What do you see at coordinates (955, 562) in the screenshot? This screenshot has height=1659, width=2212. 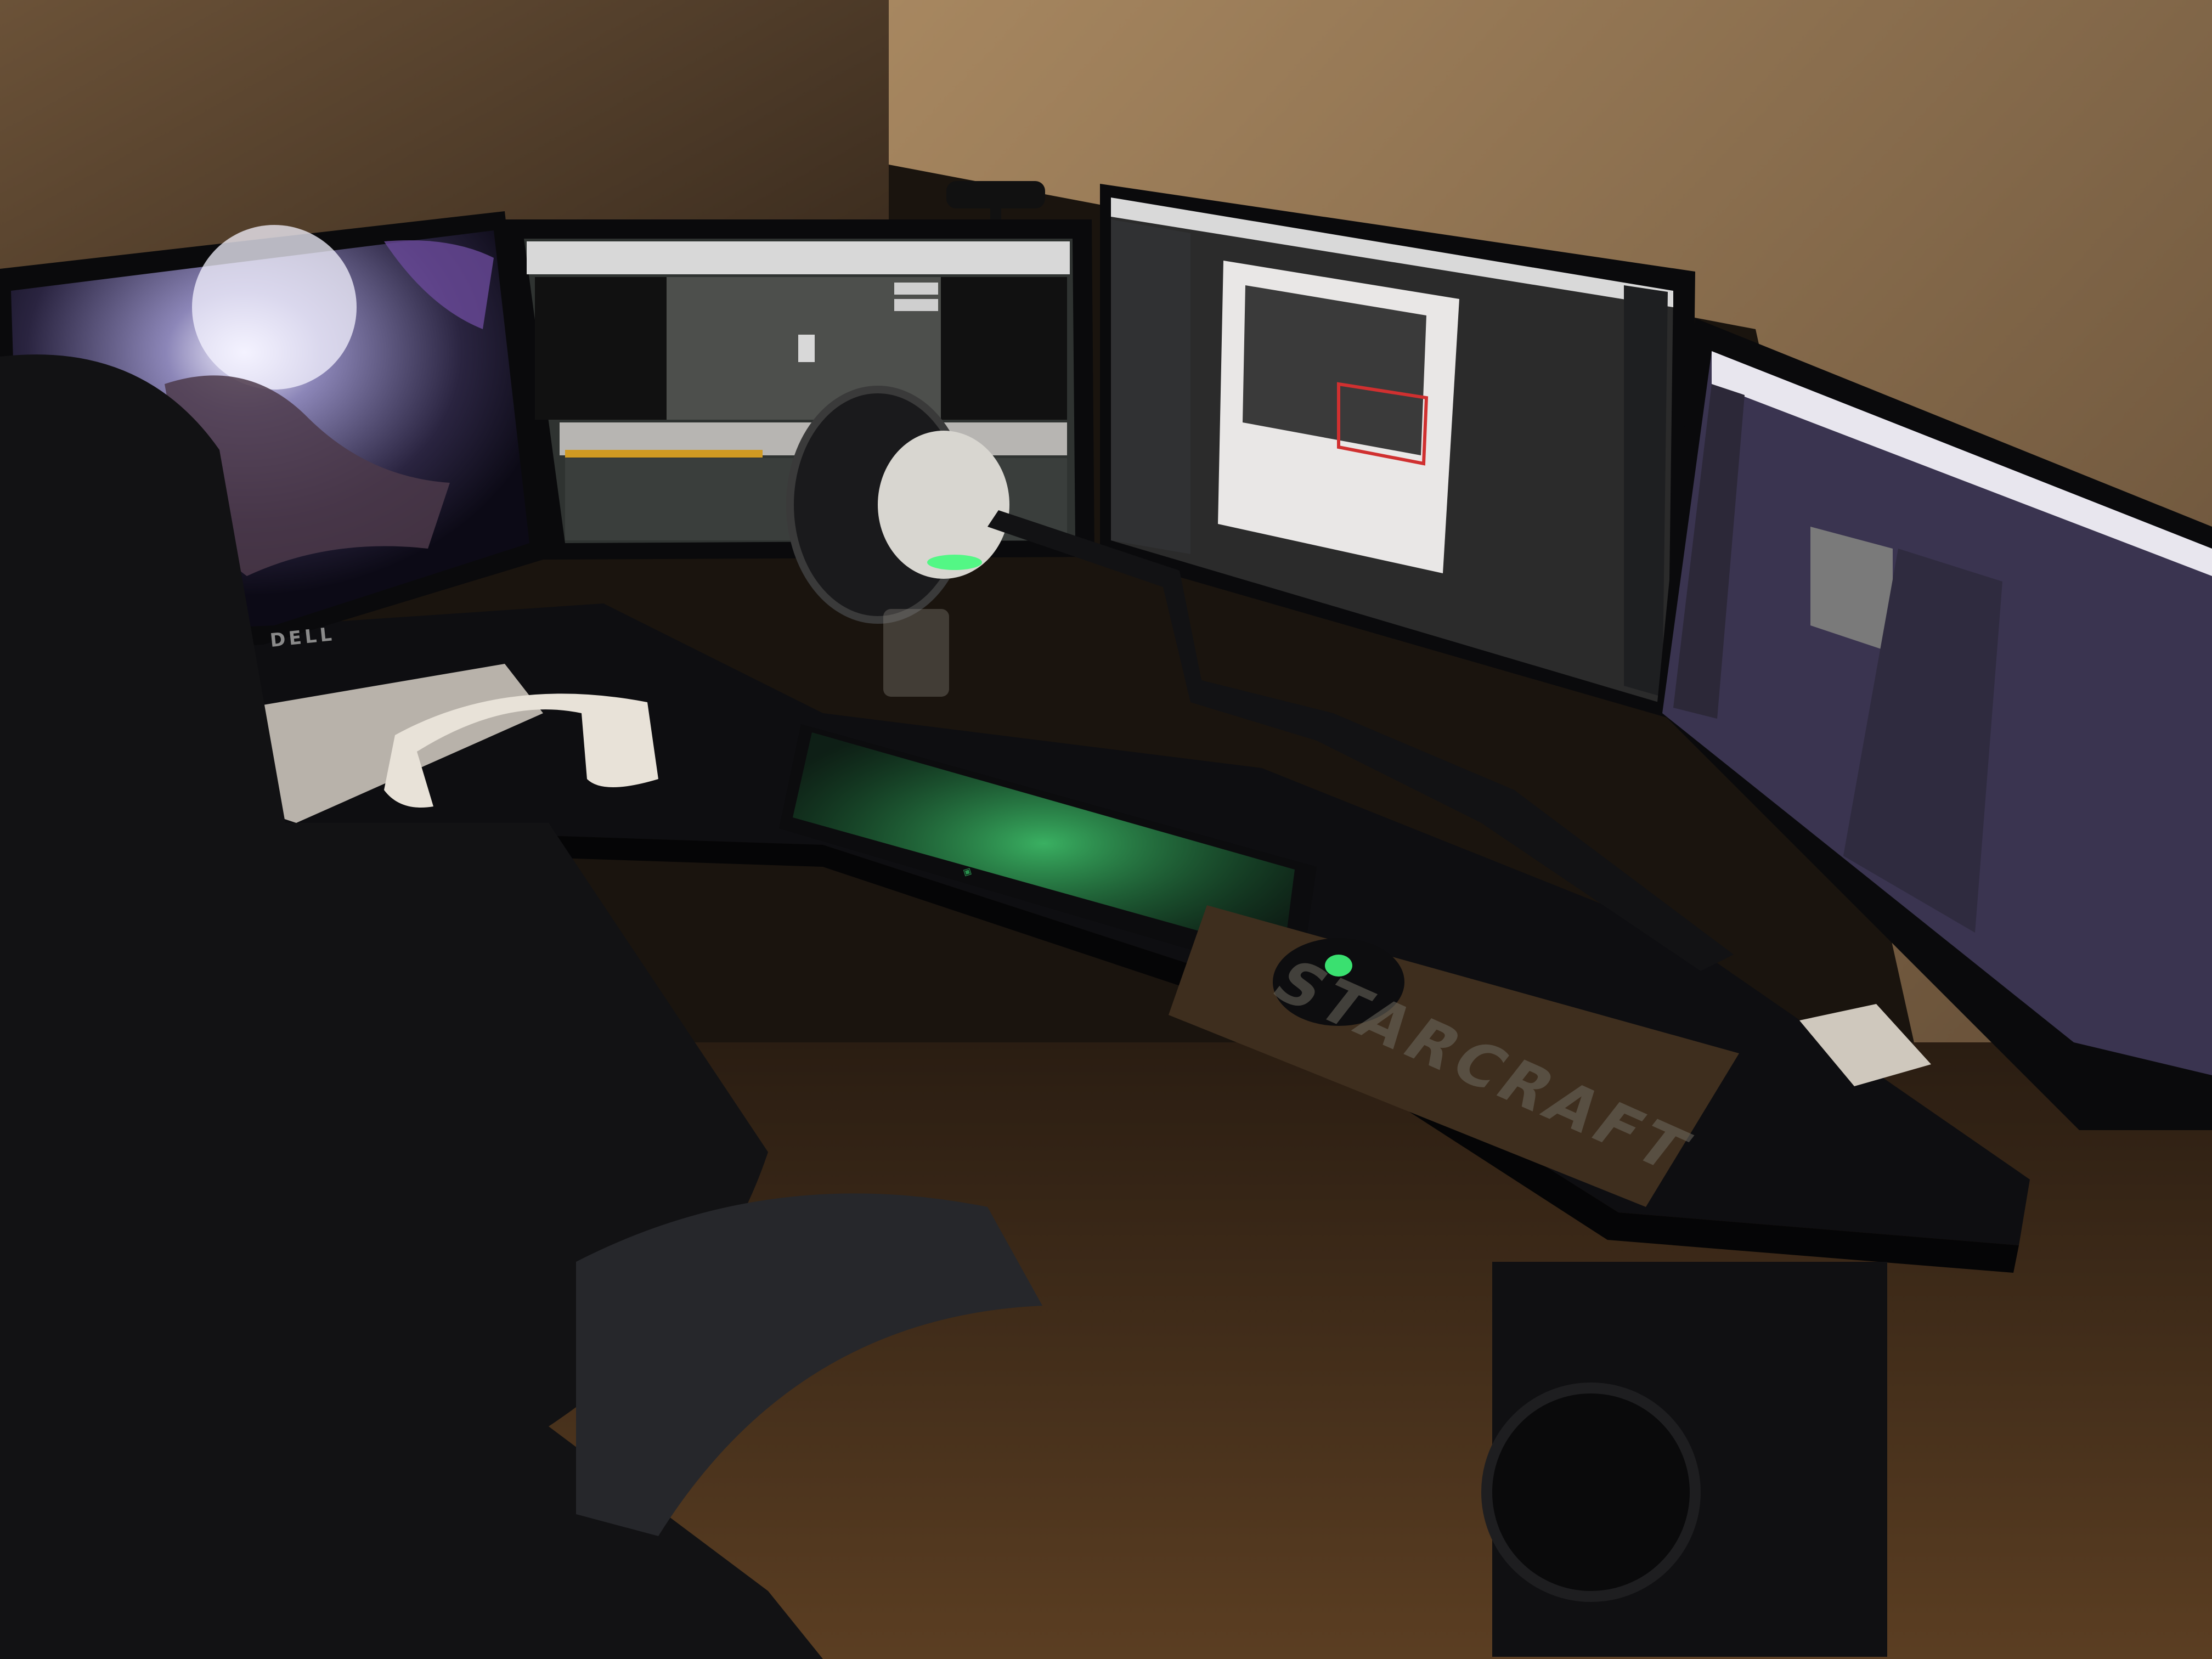 I see `microphone-led` at bounding box center [955, 562].